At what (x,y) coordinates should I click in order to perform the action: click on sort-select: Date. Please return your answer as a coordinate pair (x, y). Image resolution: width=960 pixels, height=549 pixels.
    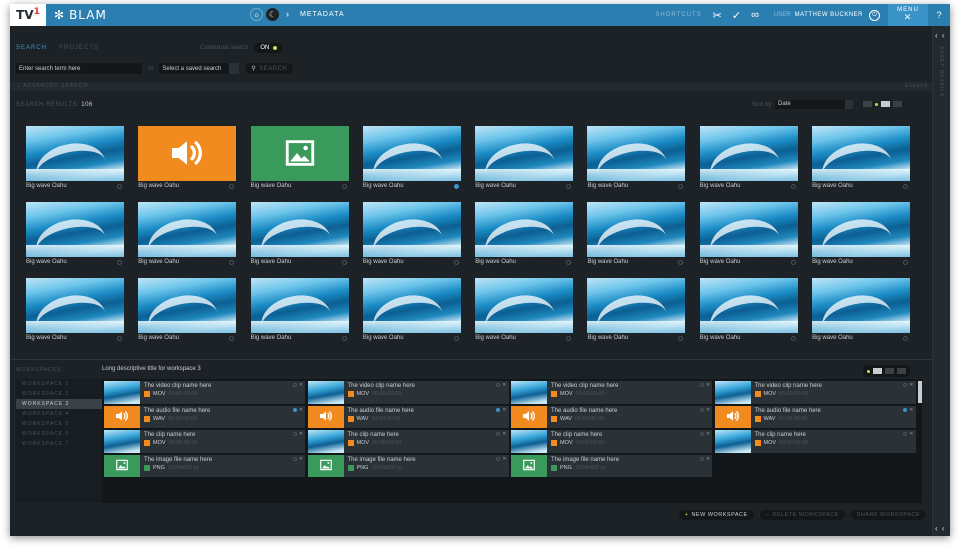
    Looking at the image, I should click on (810, 104).